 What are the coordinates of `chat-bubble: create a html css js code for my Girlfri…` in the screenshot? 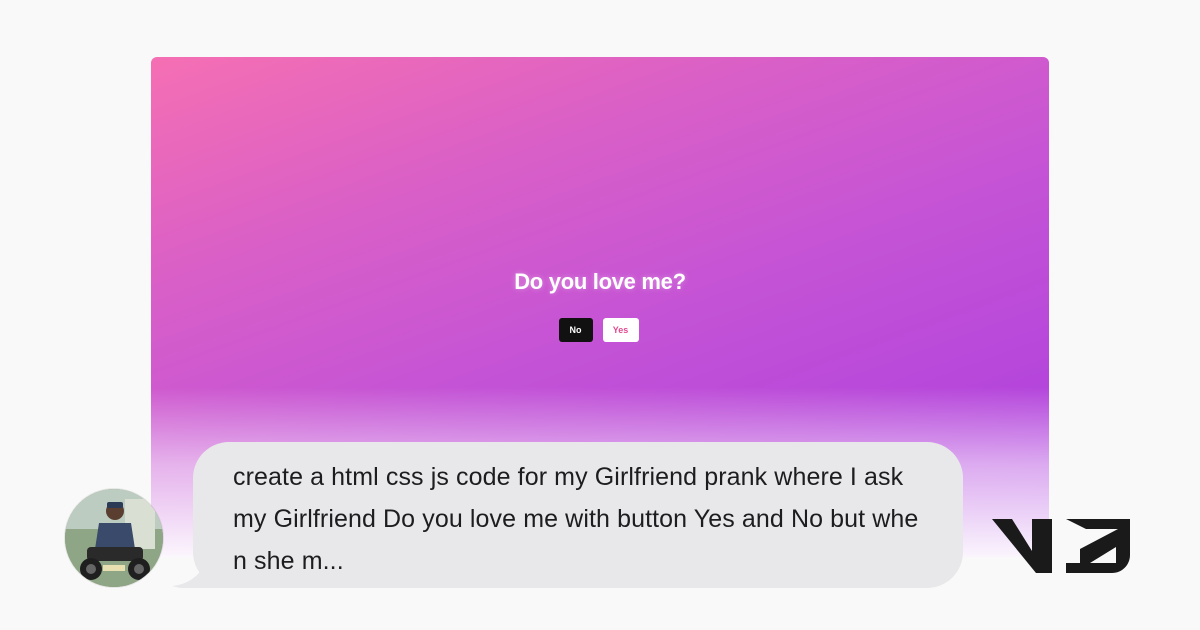 It's located at (578, 515).